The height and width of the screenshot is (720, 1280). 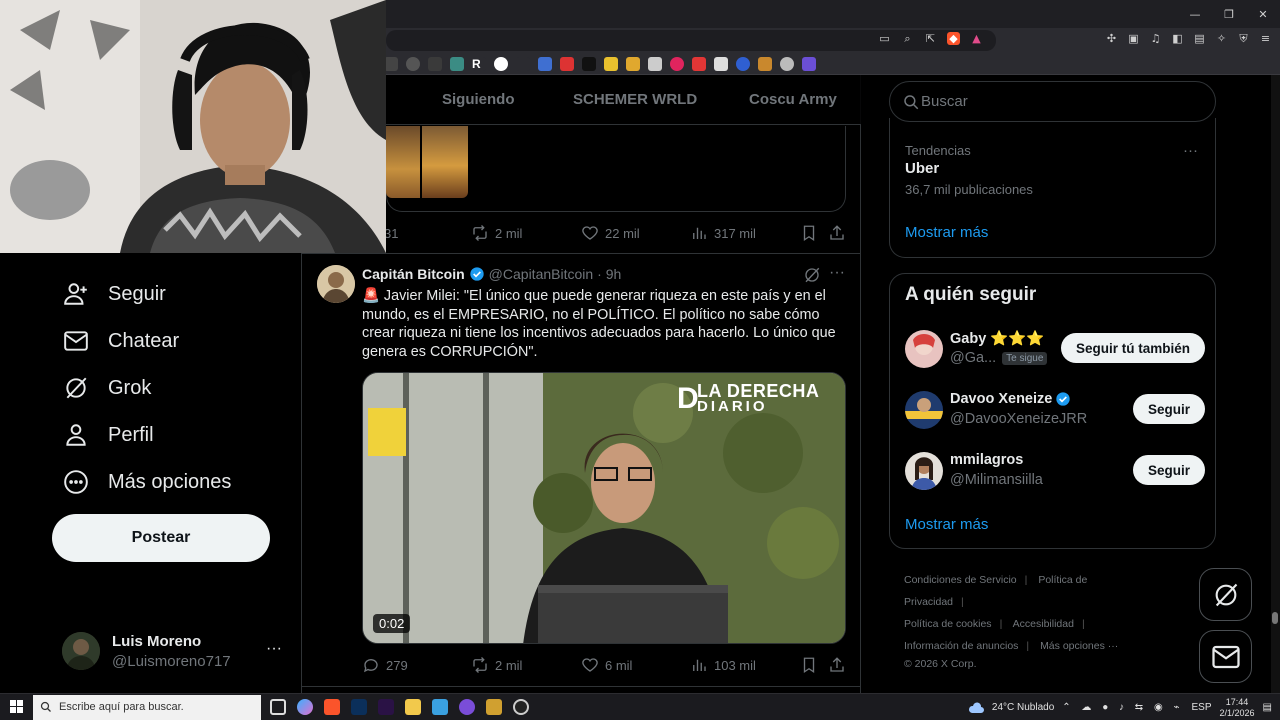 What do you see at coordinates (278, 707) in the screenshot?
I see `task-view-icon` at bounding box center [278, 707].